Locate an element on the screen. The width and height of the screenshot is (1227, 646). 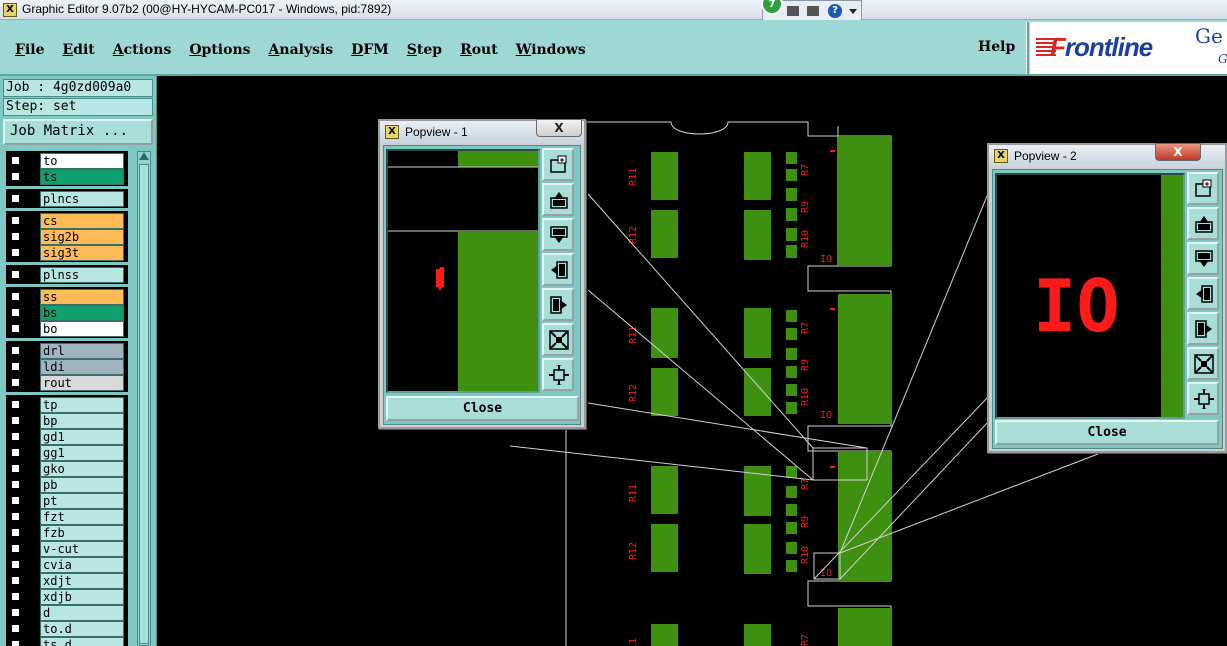
menu-rout: Rout is located at coordinates (479, 52).